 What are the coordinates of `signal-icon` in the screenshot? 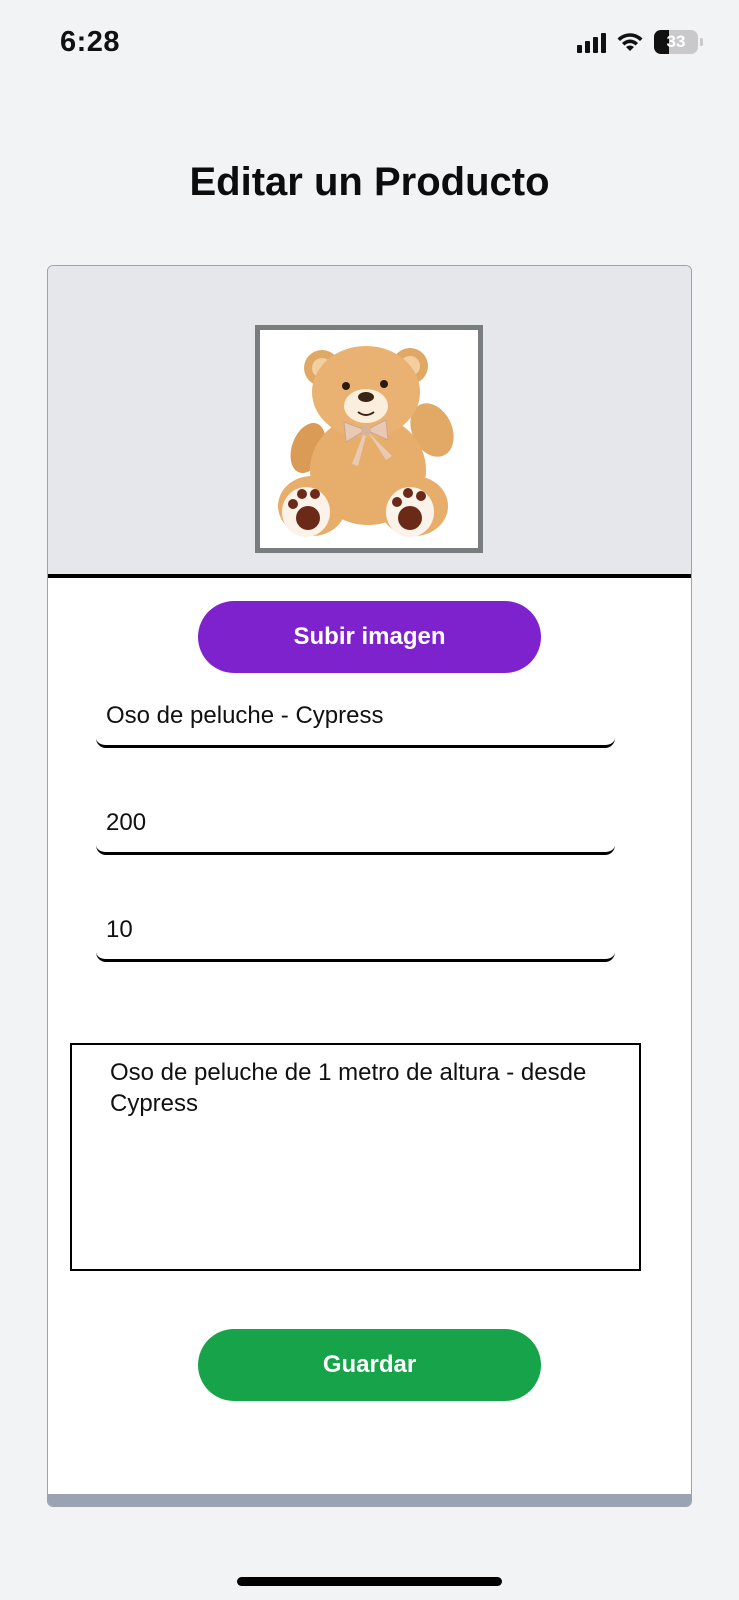 It's located at (591, 42).